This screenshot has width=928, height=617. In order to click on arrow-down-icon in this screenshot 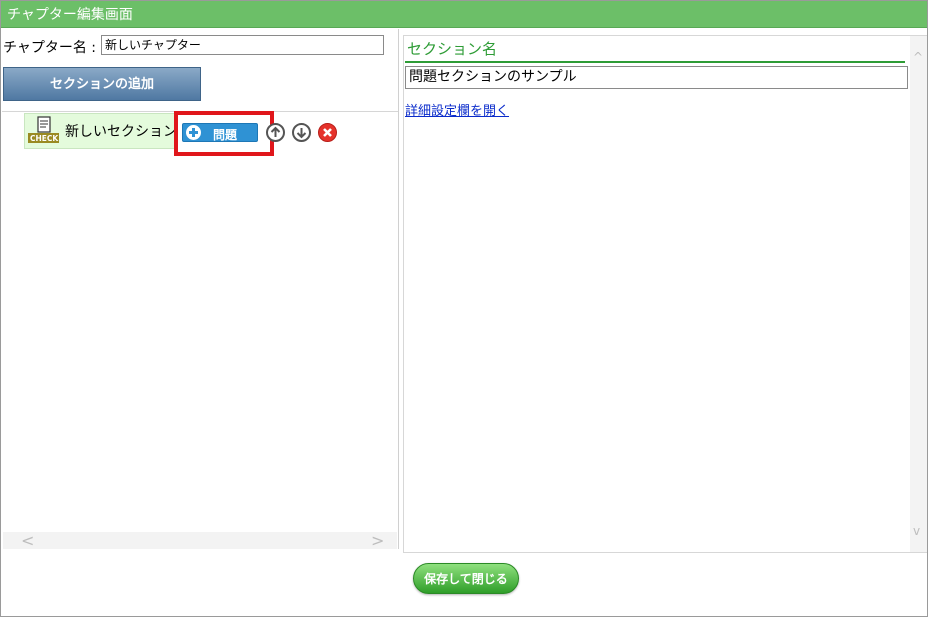, I will do `click(301, 133)`.